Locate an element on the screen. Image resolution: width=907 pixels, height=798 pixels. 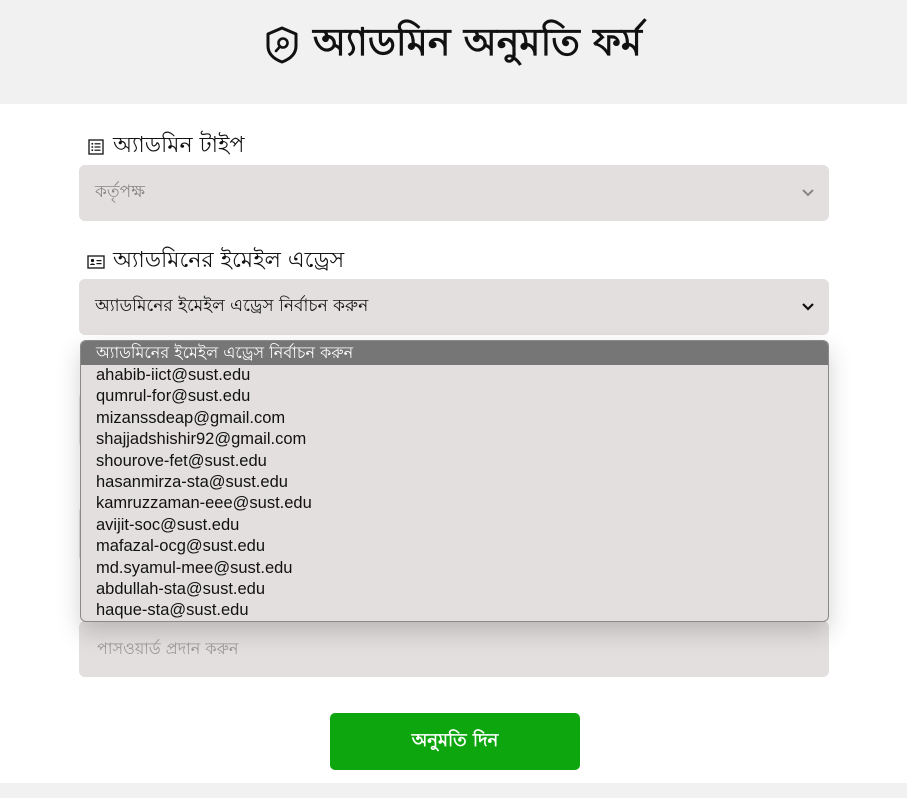
admin-type-label: অ্যাডমিন টাইপ is located at coordinates (165, 146).